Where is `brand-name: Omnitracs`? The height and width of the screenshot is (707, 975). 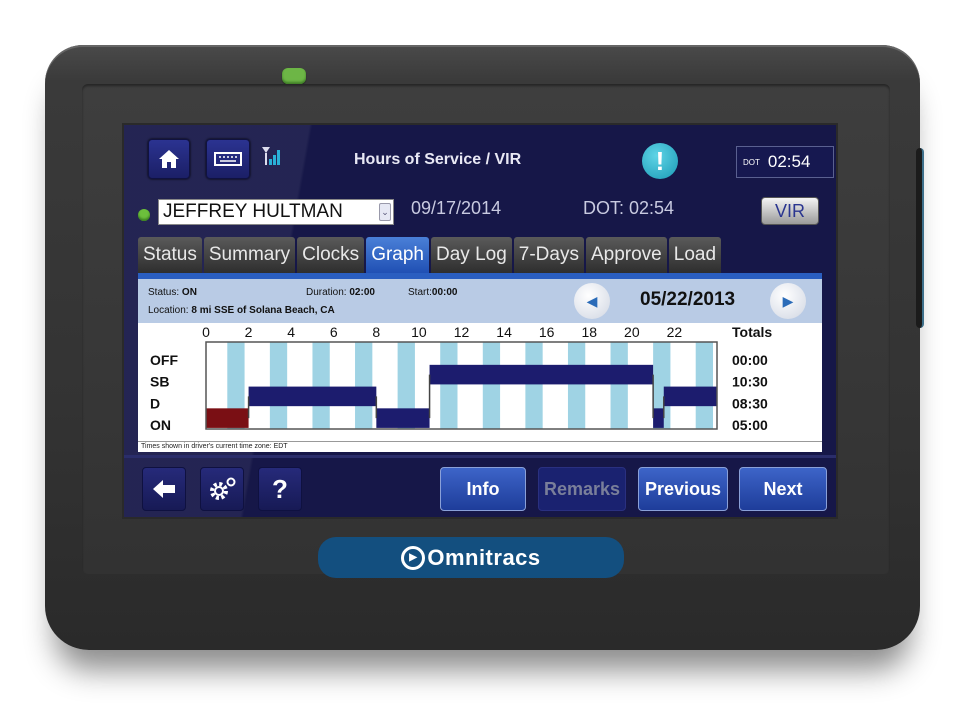
brand-name: Omnitracs is located at coordinates (484, 557).